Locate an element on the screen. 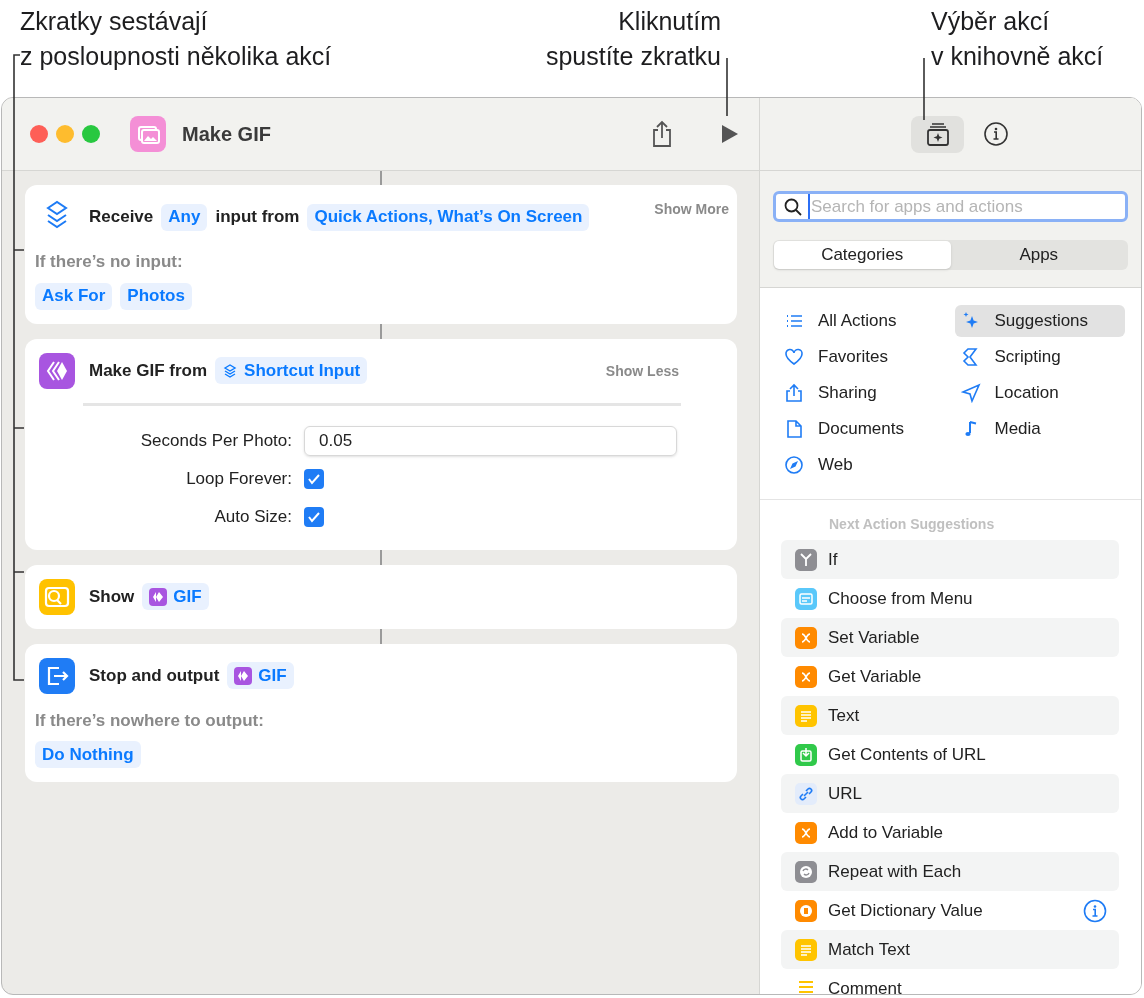  category-item: Media is located at coordinates (1039, 429).